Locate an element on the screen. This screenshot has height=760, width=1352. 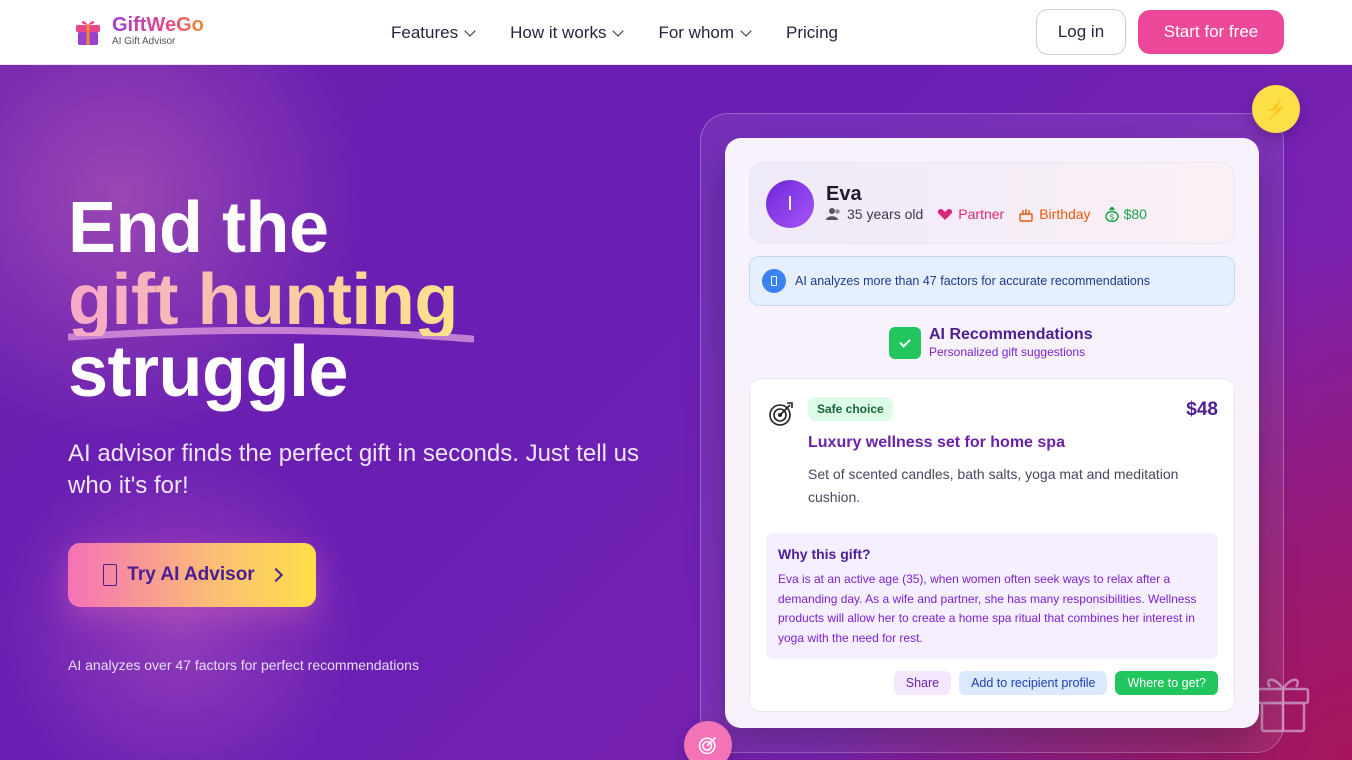
check-icon is located at coordinates (905, 343).